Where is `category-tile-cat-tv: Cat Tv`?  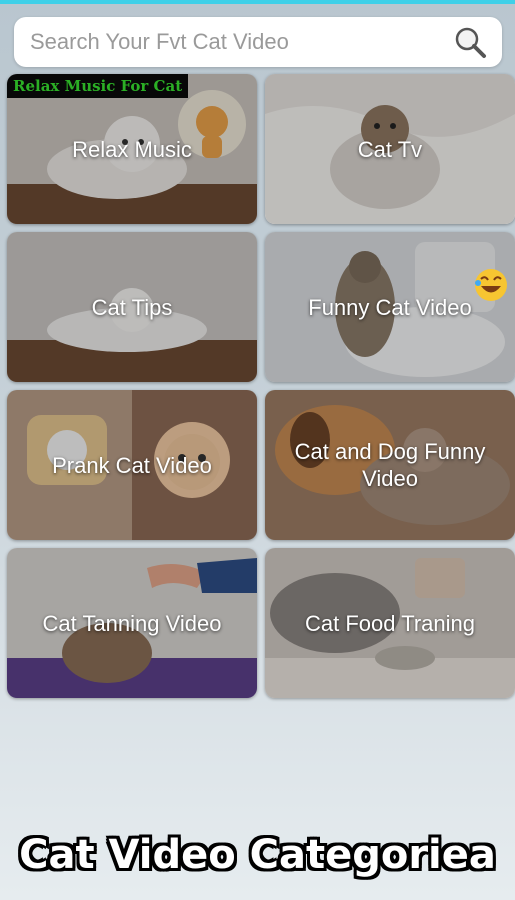
category-tile-cat-tv: Cat Tv is located at coordinates (390, 149).